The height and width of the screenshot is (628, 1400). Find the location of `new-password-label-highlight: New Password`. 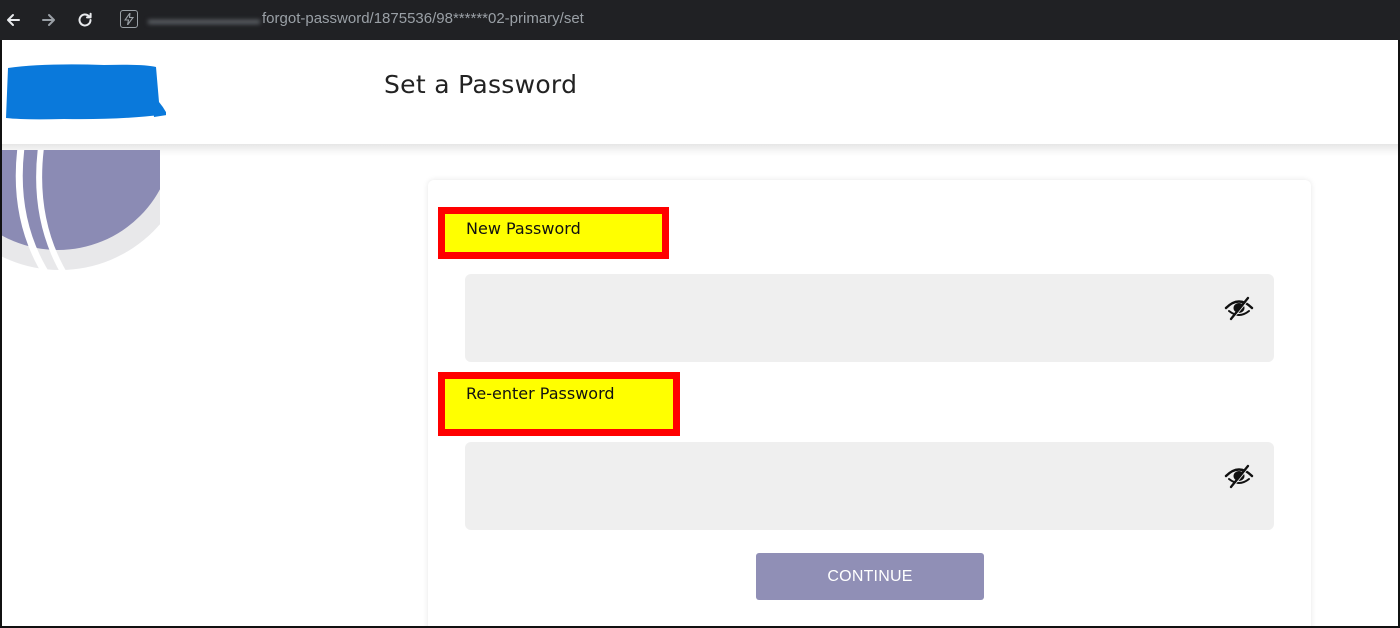

new-password-label-highlight: New Password is located at coordinates (553, 233).